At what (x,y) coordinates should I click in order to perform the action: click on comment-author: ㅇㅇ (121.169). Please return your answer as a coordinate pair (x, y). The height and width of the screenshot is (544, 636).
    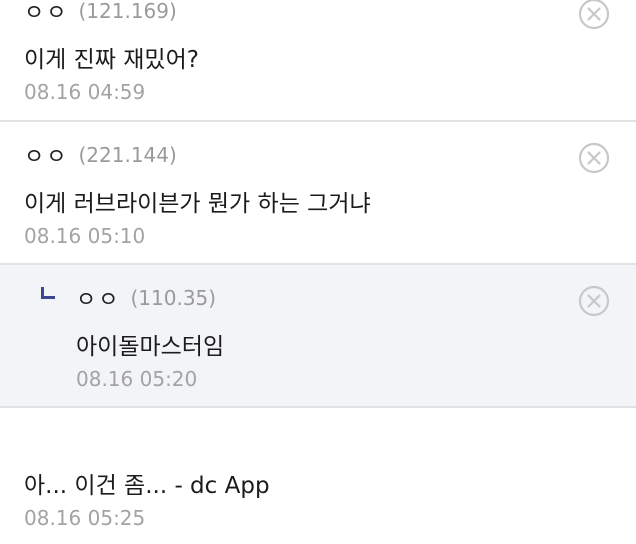
    Looking at the image, I should click on (100, 13).